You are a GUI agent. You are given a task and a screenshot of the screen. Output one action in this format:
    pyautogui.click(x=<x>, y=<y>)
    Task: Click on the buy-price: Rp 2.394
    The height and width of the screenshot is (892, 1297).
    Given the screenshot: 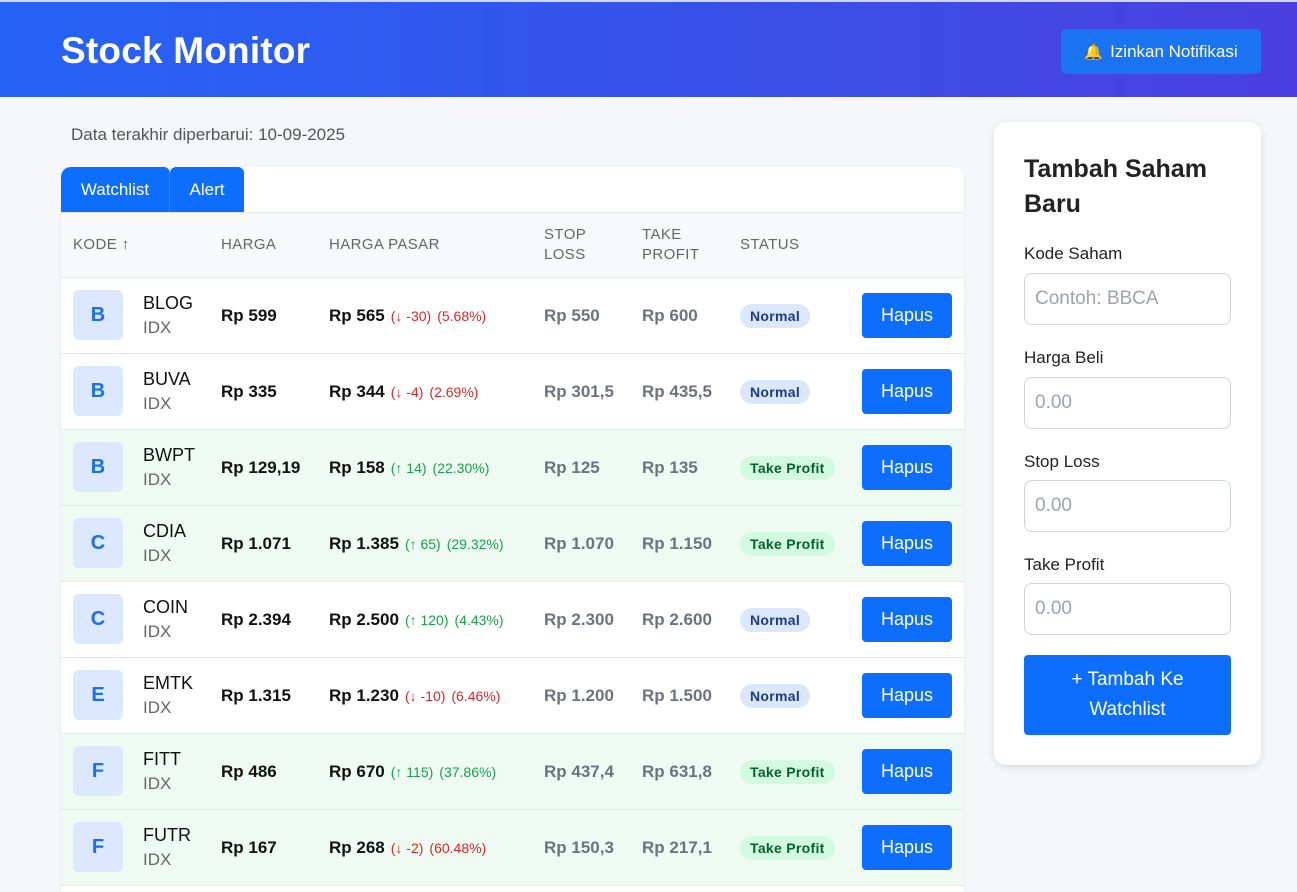 What is the action you would take?
    pyautogui.click(x=256, y=619)
    